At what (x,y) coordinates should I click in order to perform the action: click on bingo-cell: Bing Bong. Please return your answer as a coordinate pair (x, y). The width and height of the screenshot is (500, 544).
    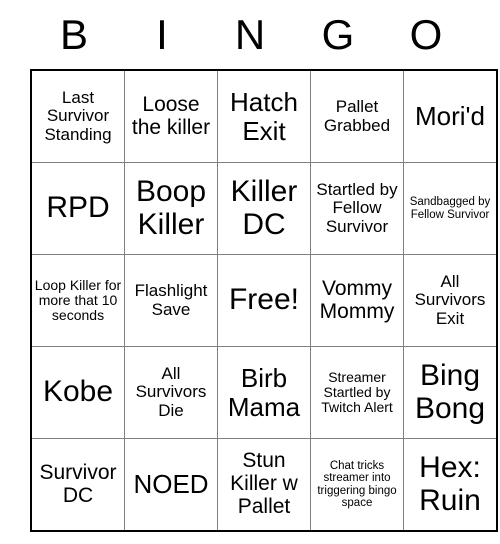
    Looking at the image, I should click on (450, 392).